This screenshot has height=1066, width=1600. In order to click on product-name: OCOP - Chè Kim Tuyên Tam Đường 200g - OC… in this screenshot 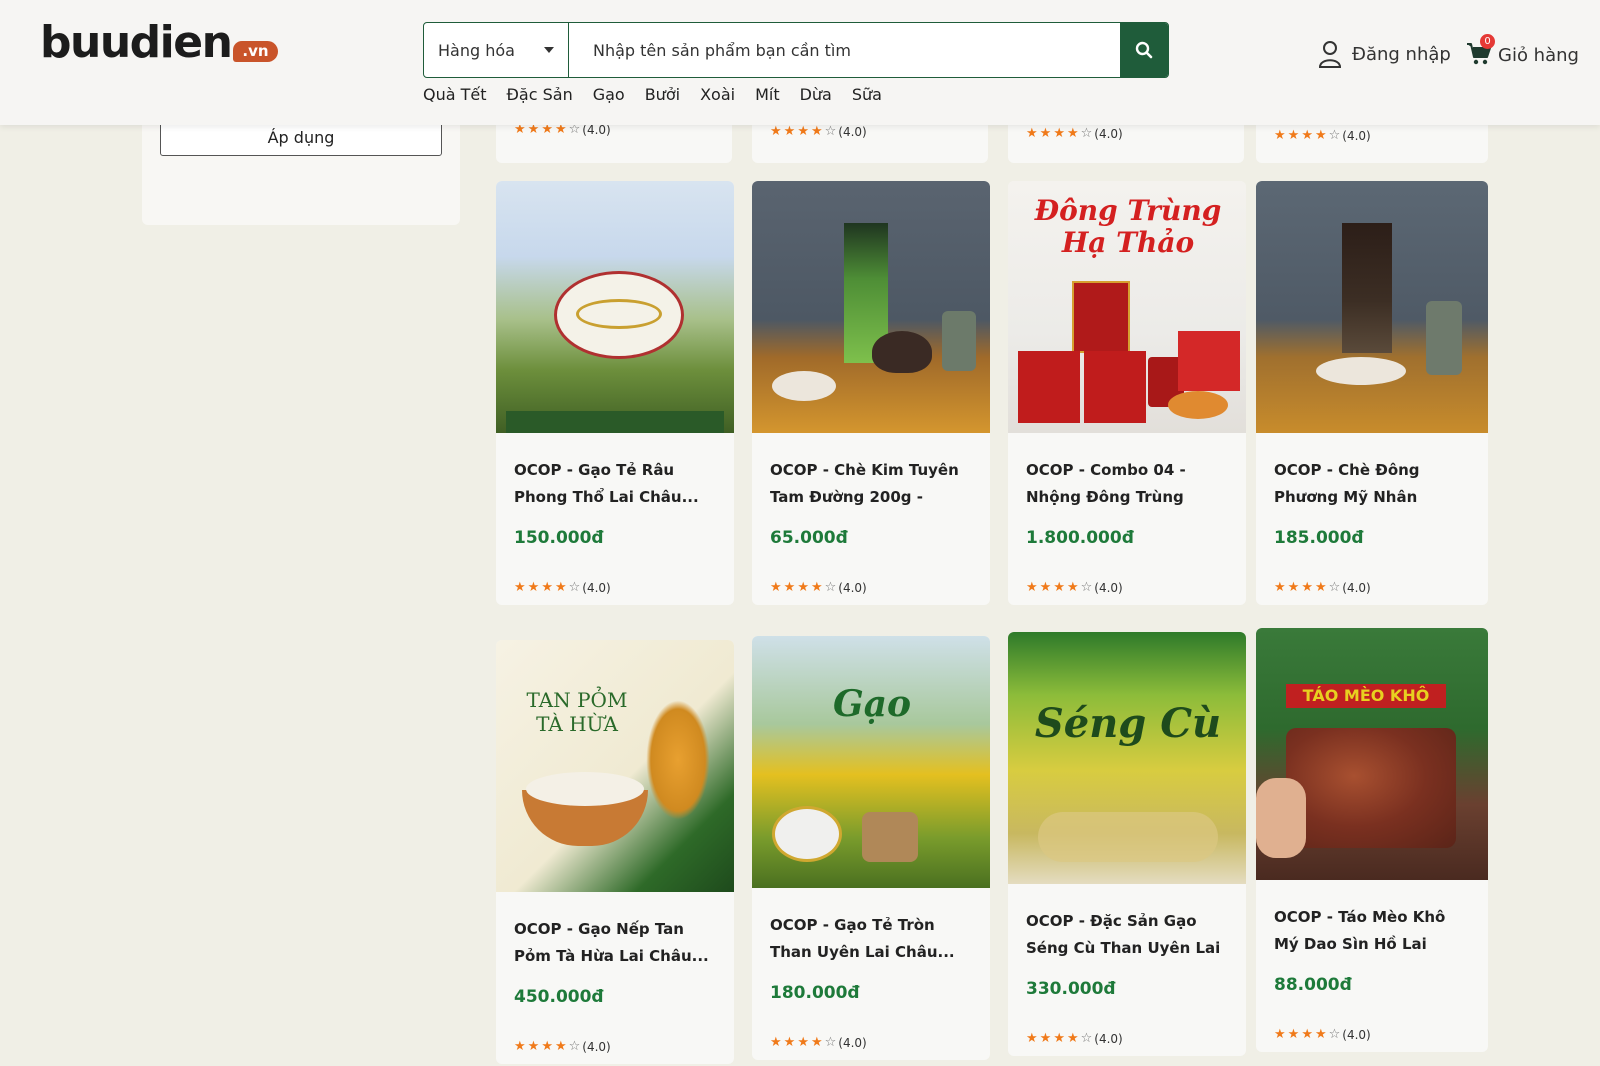, I will do `click(871, 484)`.